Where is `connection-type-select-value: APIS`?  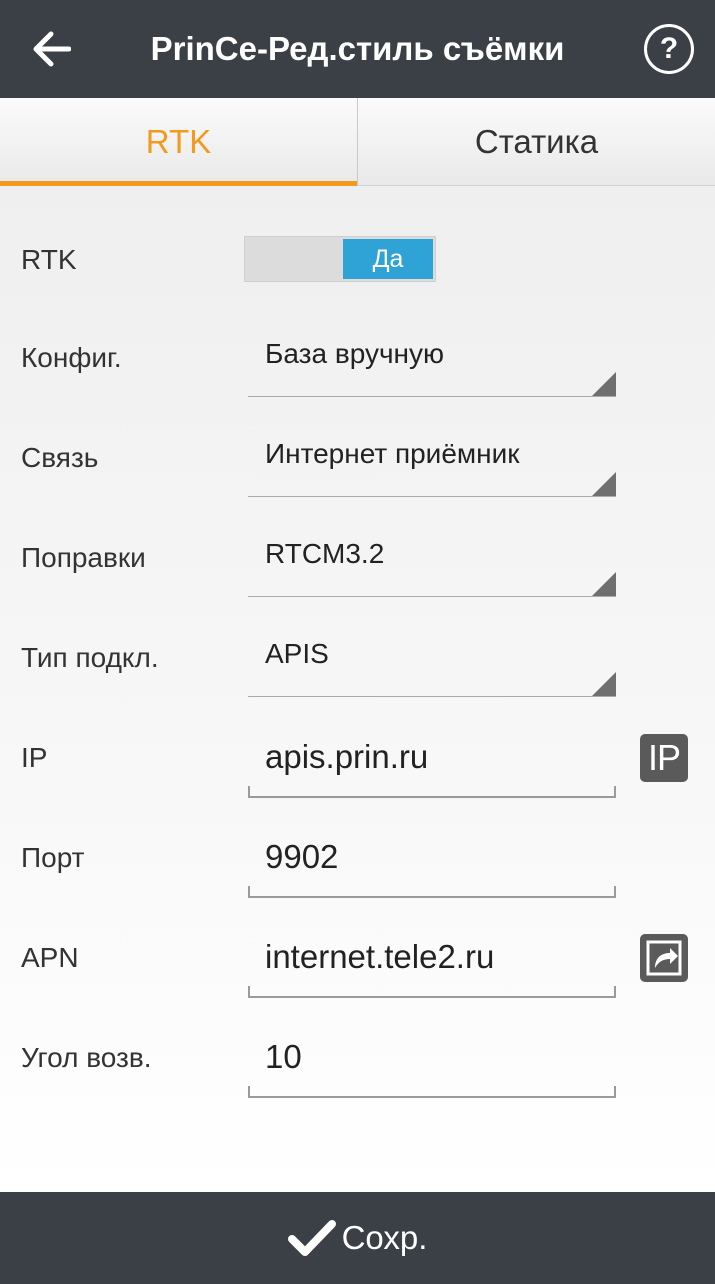
connection-type-select-value: APIS is located at coordinates (297, 653).